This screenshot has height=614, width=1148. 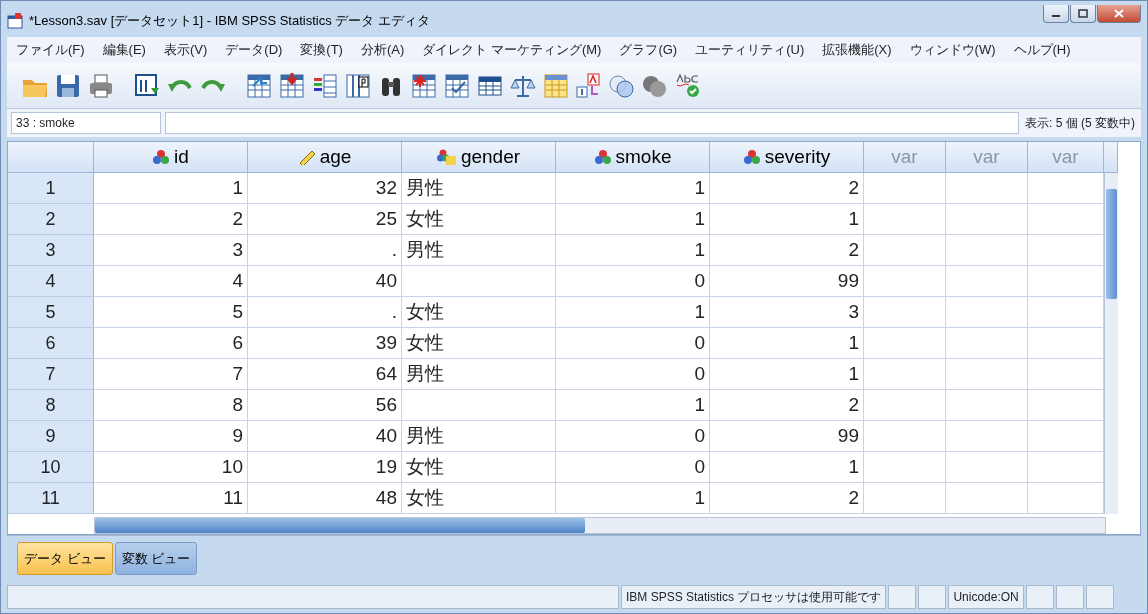 What do you see at coordinates (171, 405) in the screenshot?
I see `table-cell: 8` at bounding box center [171, 405].